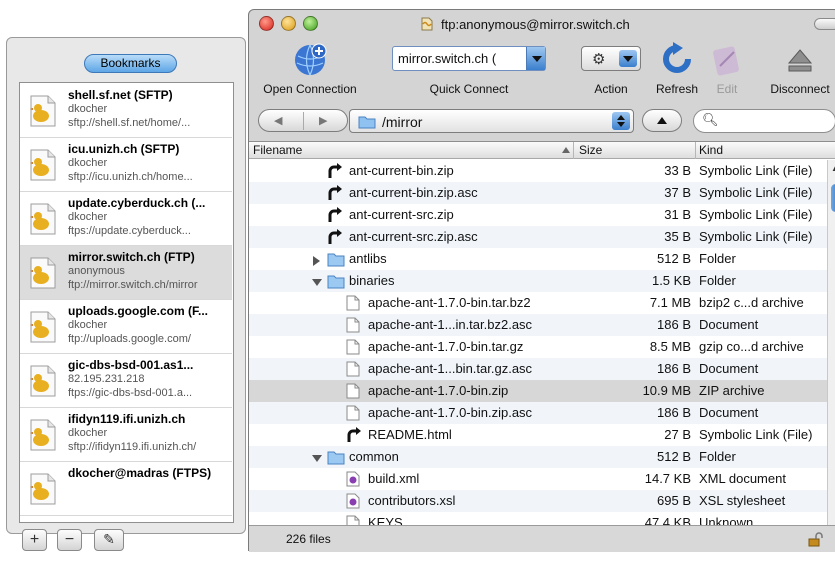 This screenshot has width=835, height=572. What do you see at coordinates (538, 479) in the screenshot?
I see `table-row: build.xml 14.7 KB XML document` at bounding box center [538, 479].